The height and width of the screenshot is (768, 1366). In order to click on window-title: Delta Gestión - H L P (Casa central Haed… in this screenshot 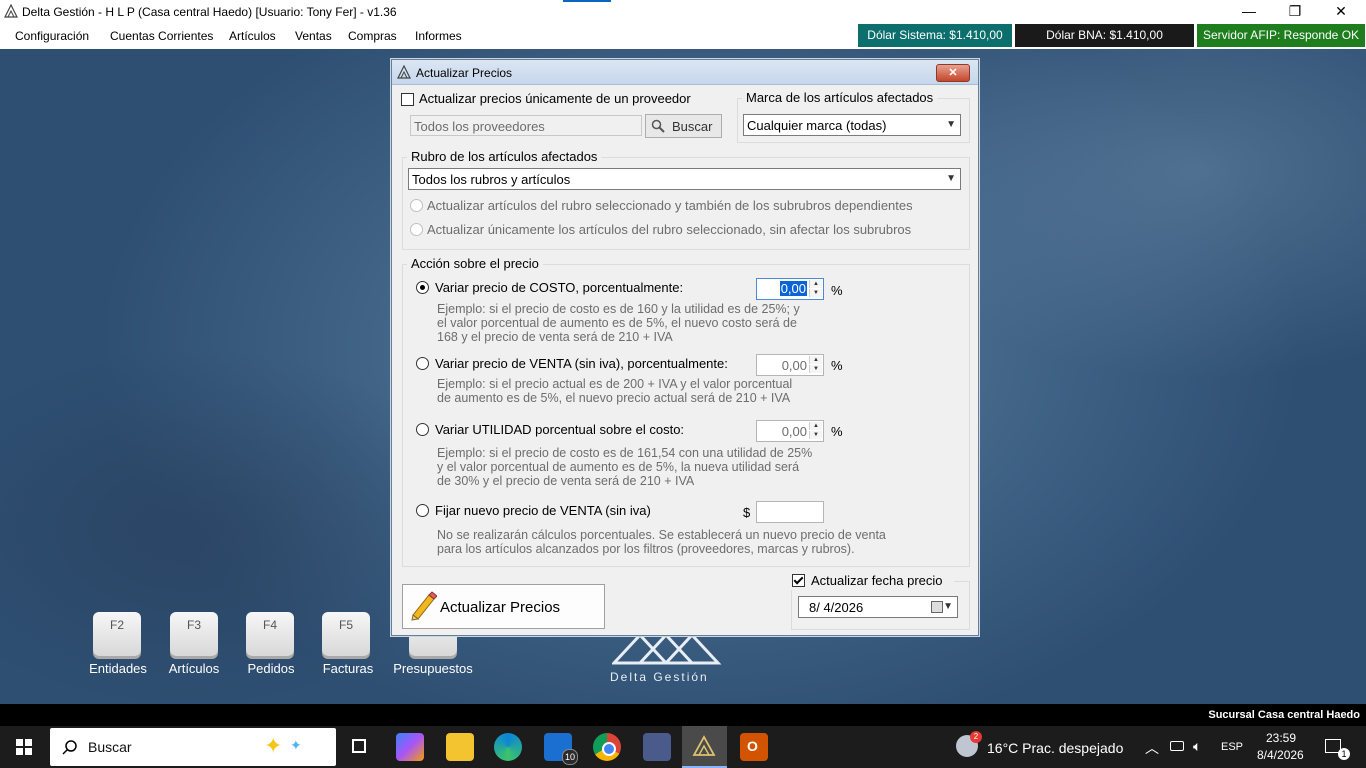, I will do `click(209, 12)`.